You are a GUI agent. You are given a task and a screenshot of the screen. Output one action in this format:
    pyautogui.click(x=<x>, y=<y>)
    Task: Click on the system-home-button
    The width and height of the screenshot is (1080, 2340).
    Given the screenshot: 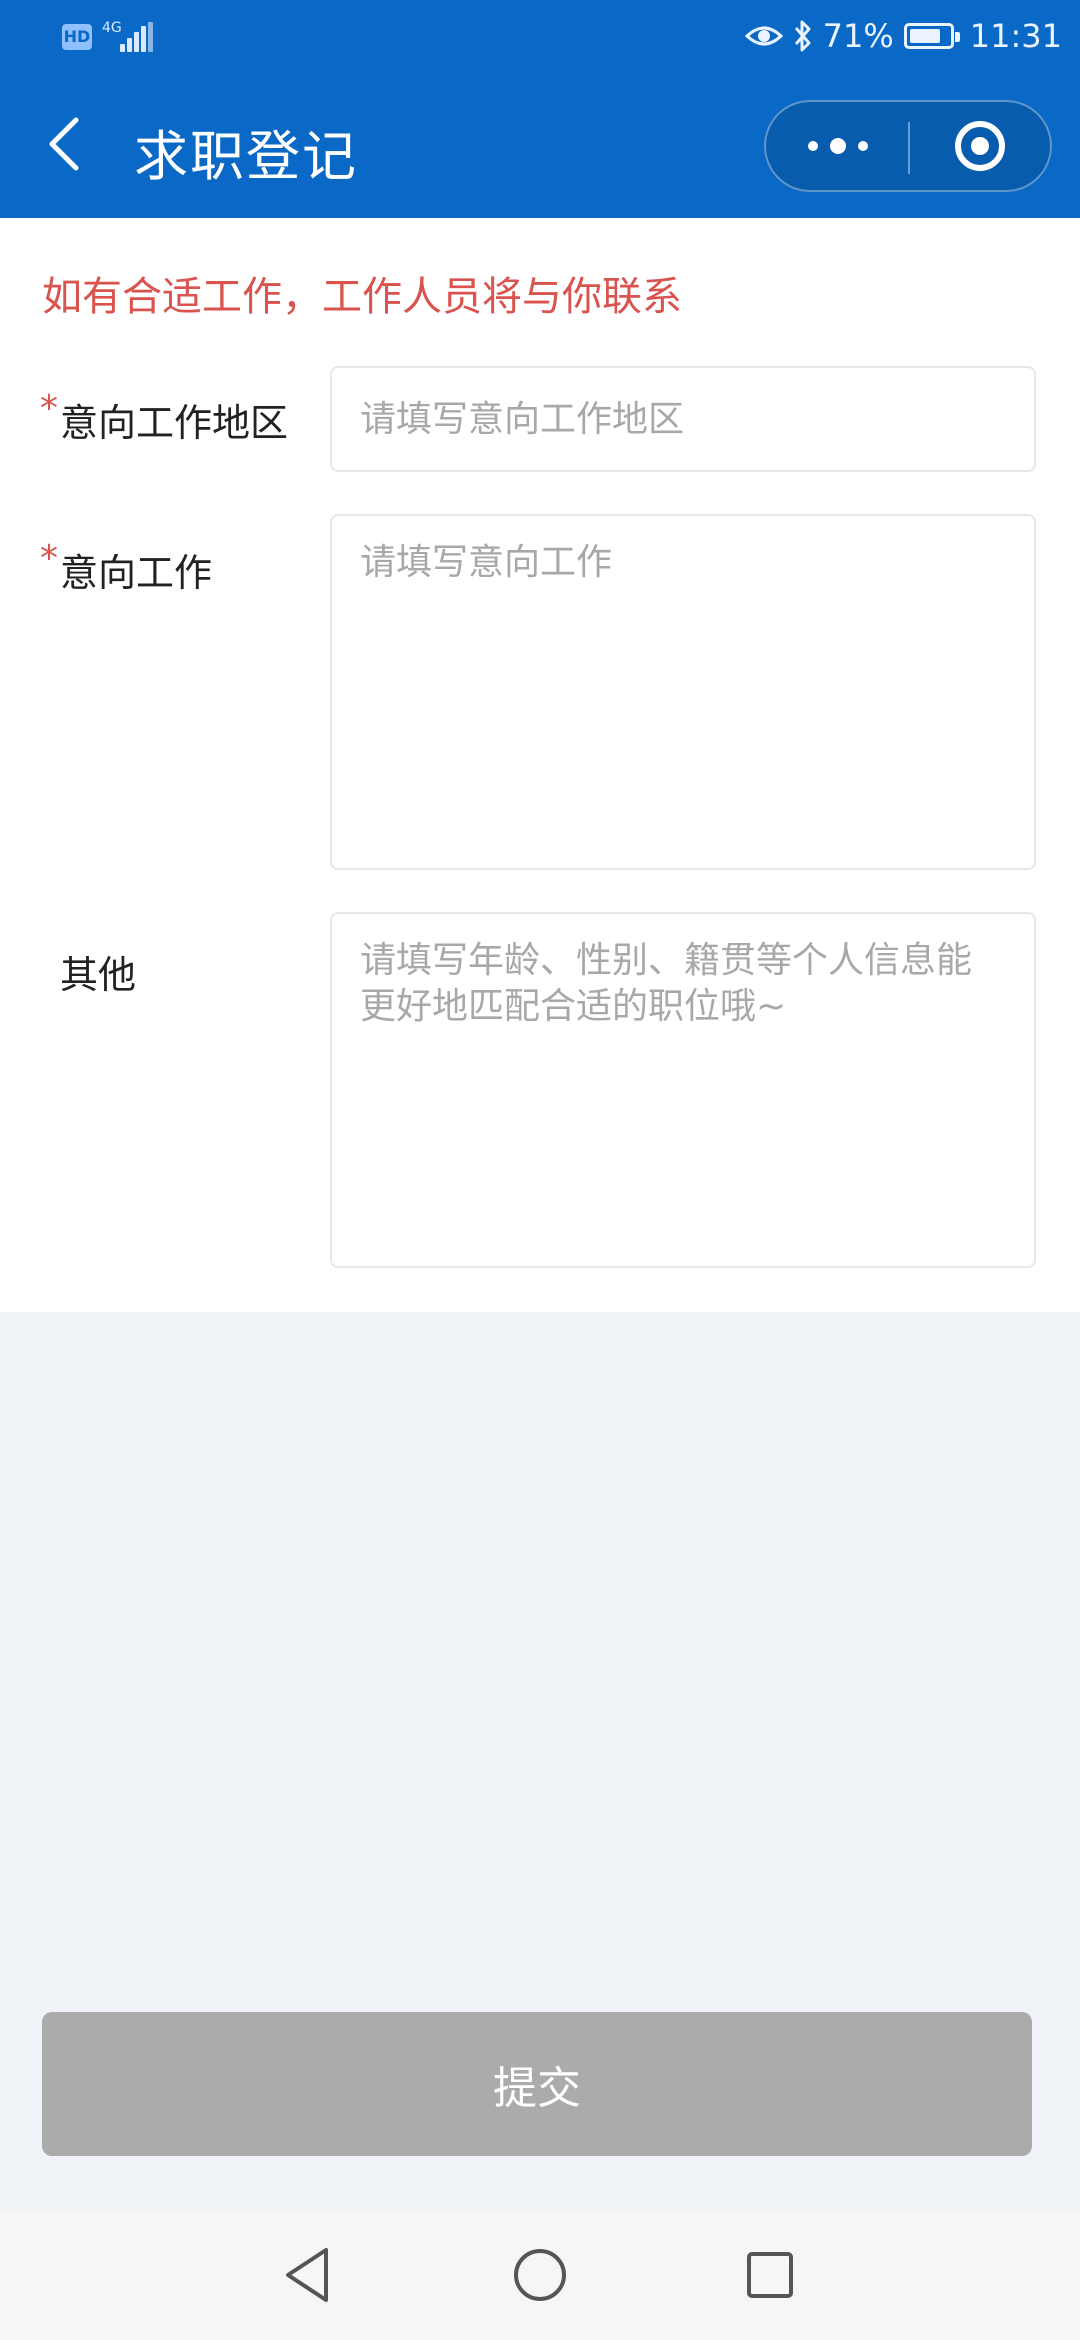 What is the action you would take?
    pyautogui.click(x=540, y=2275)
    